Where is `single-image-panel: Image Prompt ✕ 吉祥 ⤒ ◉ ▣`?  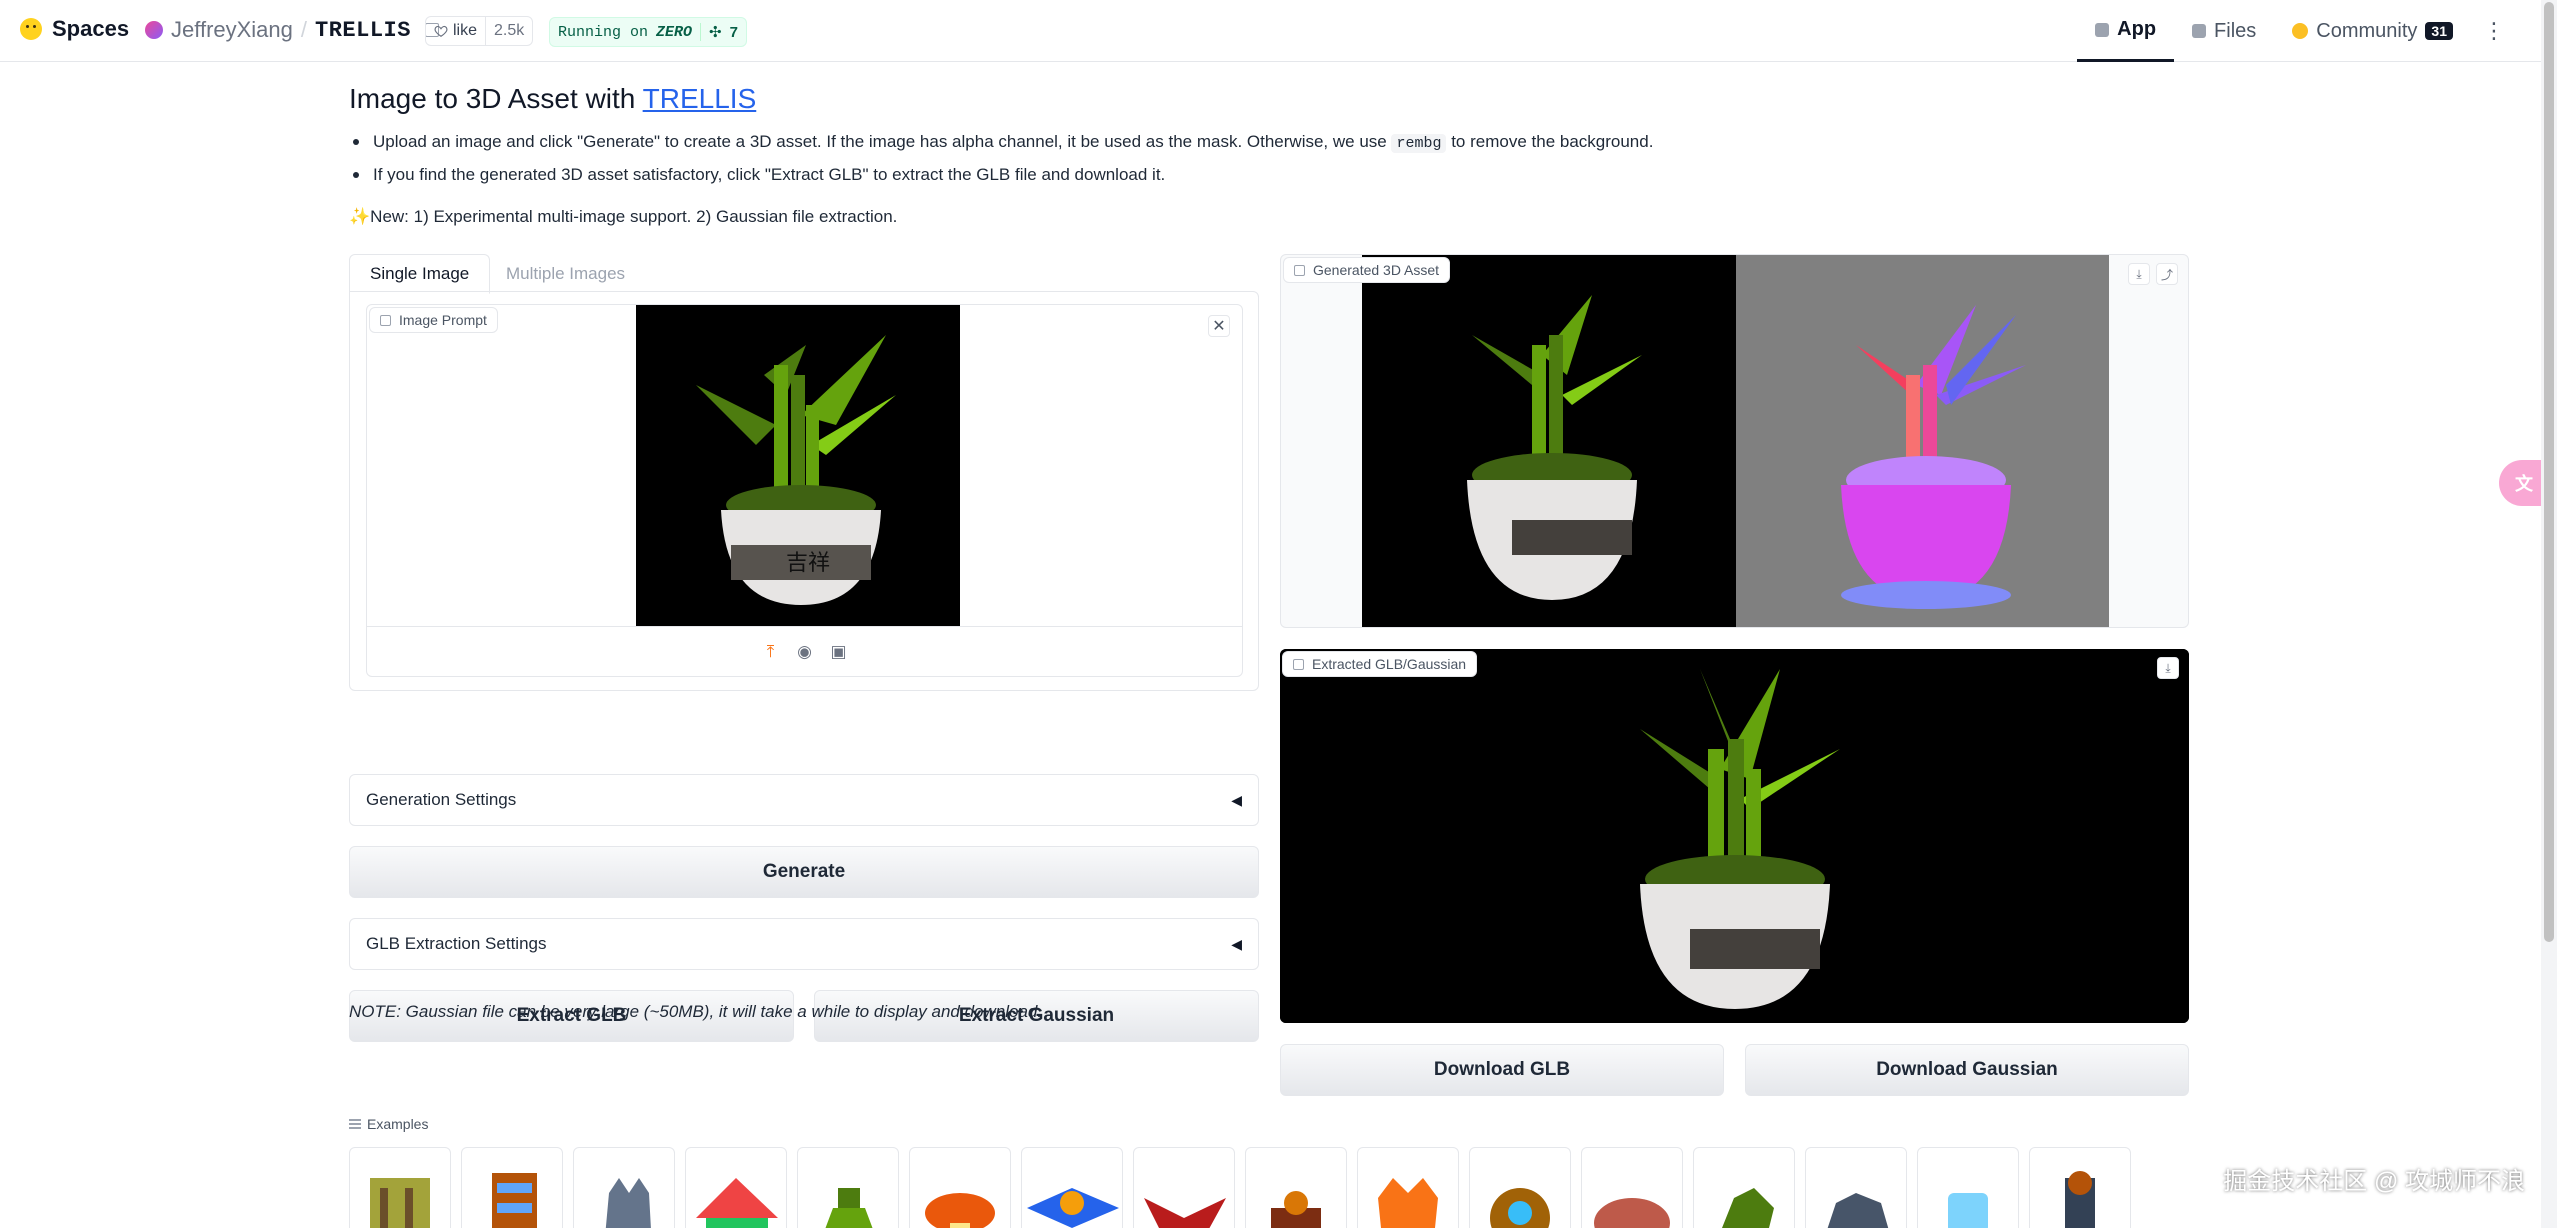 single-image-panel: Image Prompt ✕ 吉祥 ⤒ ◉ ▣ is located at coordinates (804, 491).